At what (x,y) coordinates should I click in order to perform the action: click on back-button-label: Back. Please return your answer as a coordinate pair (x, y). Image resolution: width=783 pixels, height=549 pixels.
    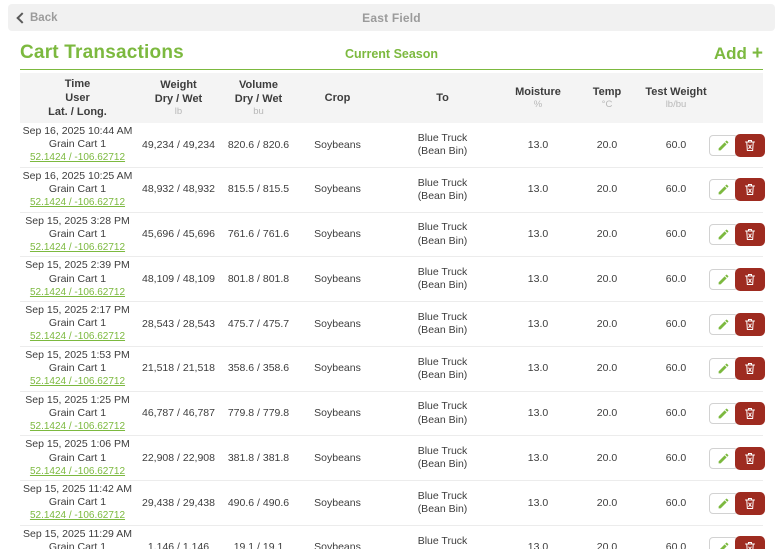
    Looking at the image, I should click on (44, 17).